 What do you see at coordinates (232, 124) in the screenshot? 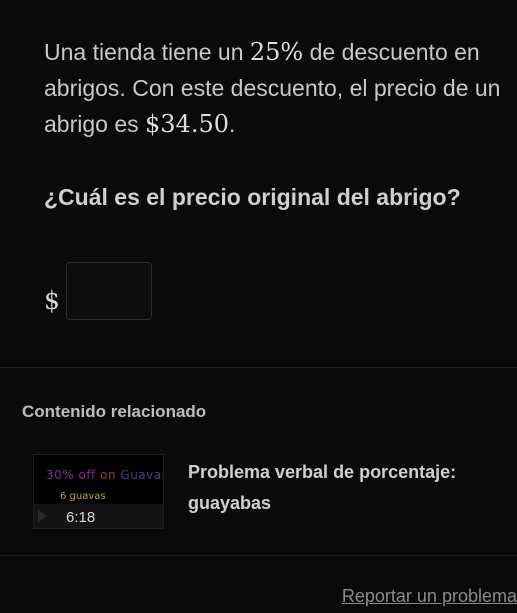
I see `question-text-part-3: .` at bounding box center [232, 124].